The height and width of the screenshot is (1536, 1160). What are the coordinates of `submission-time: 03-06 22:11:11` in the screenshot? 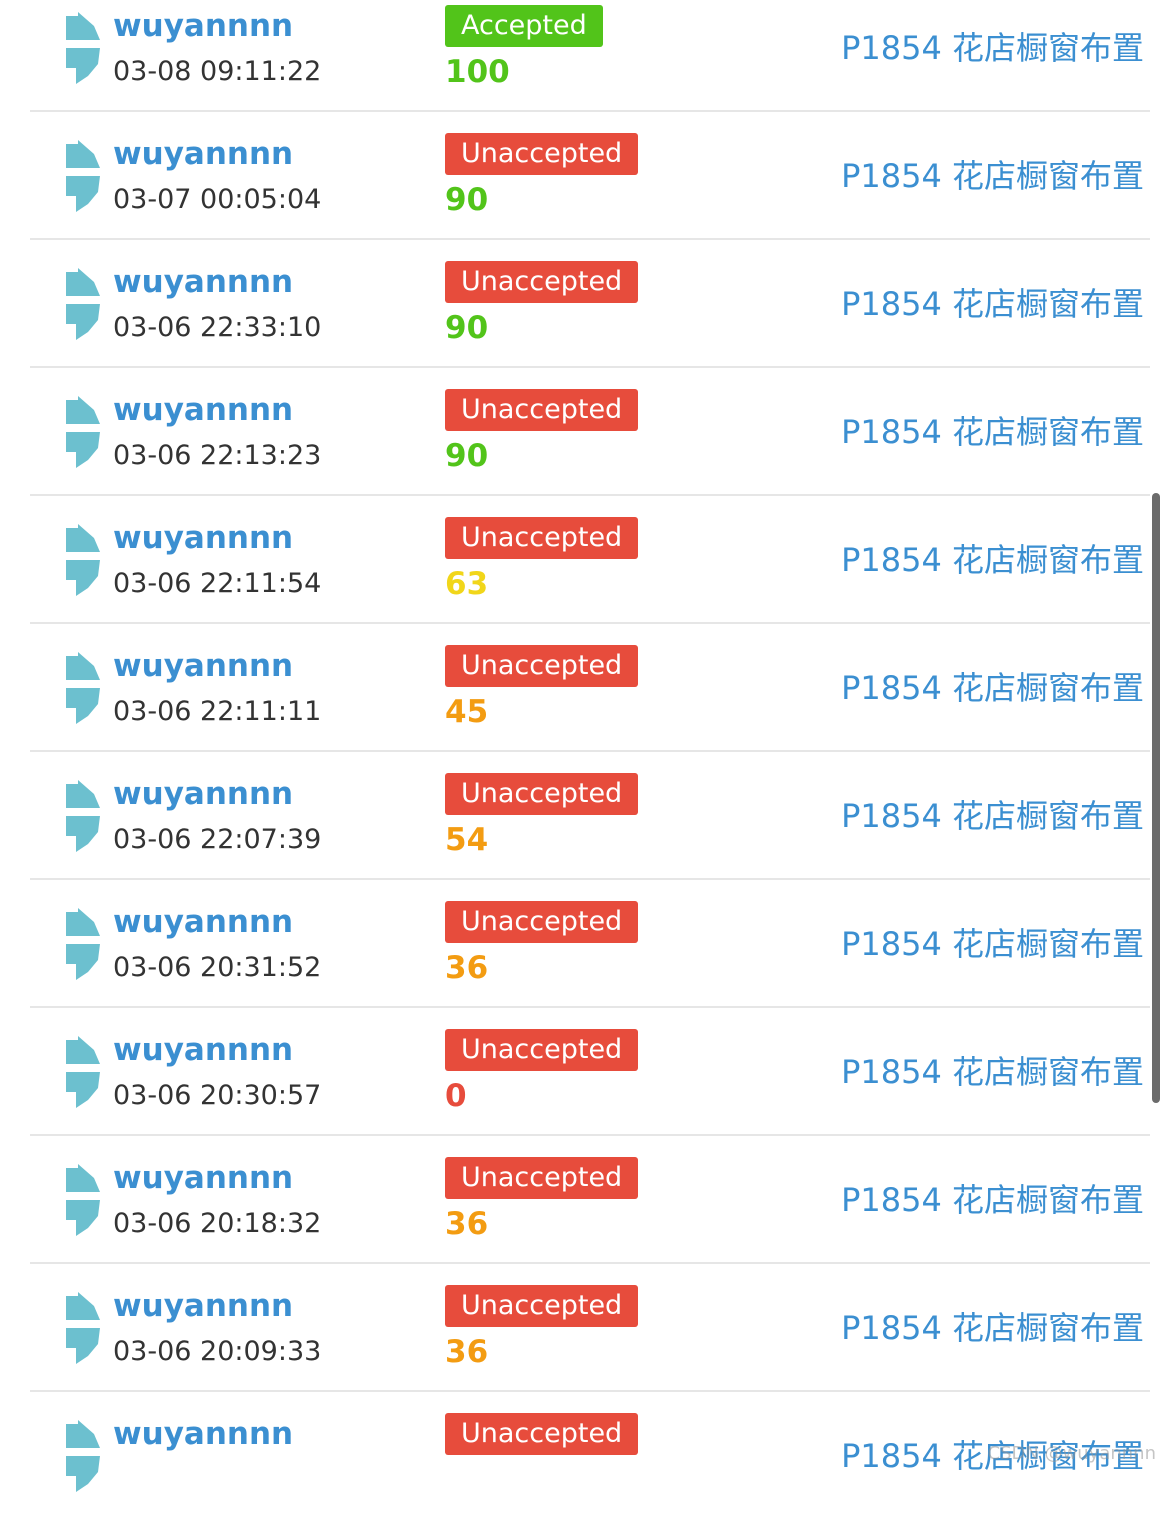 It's located at (217, 712).